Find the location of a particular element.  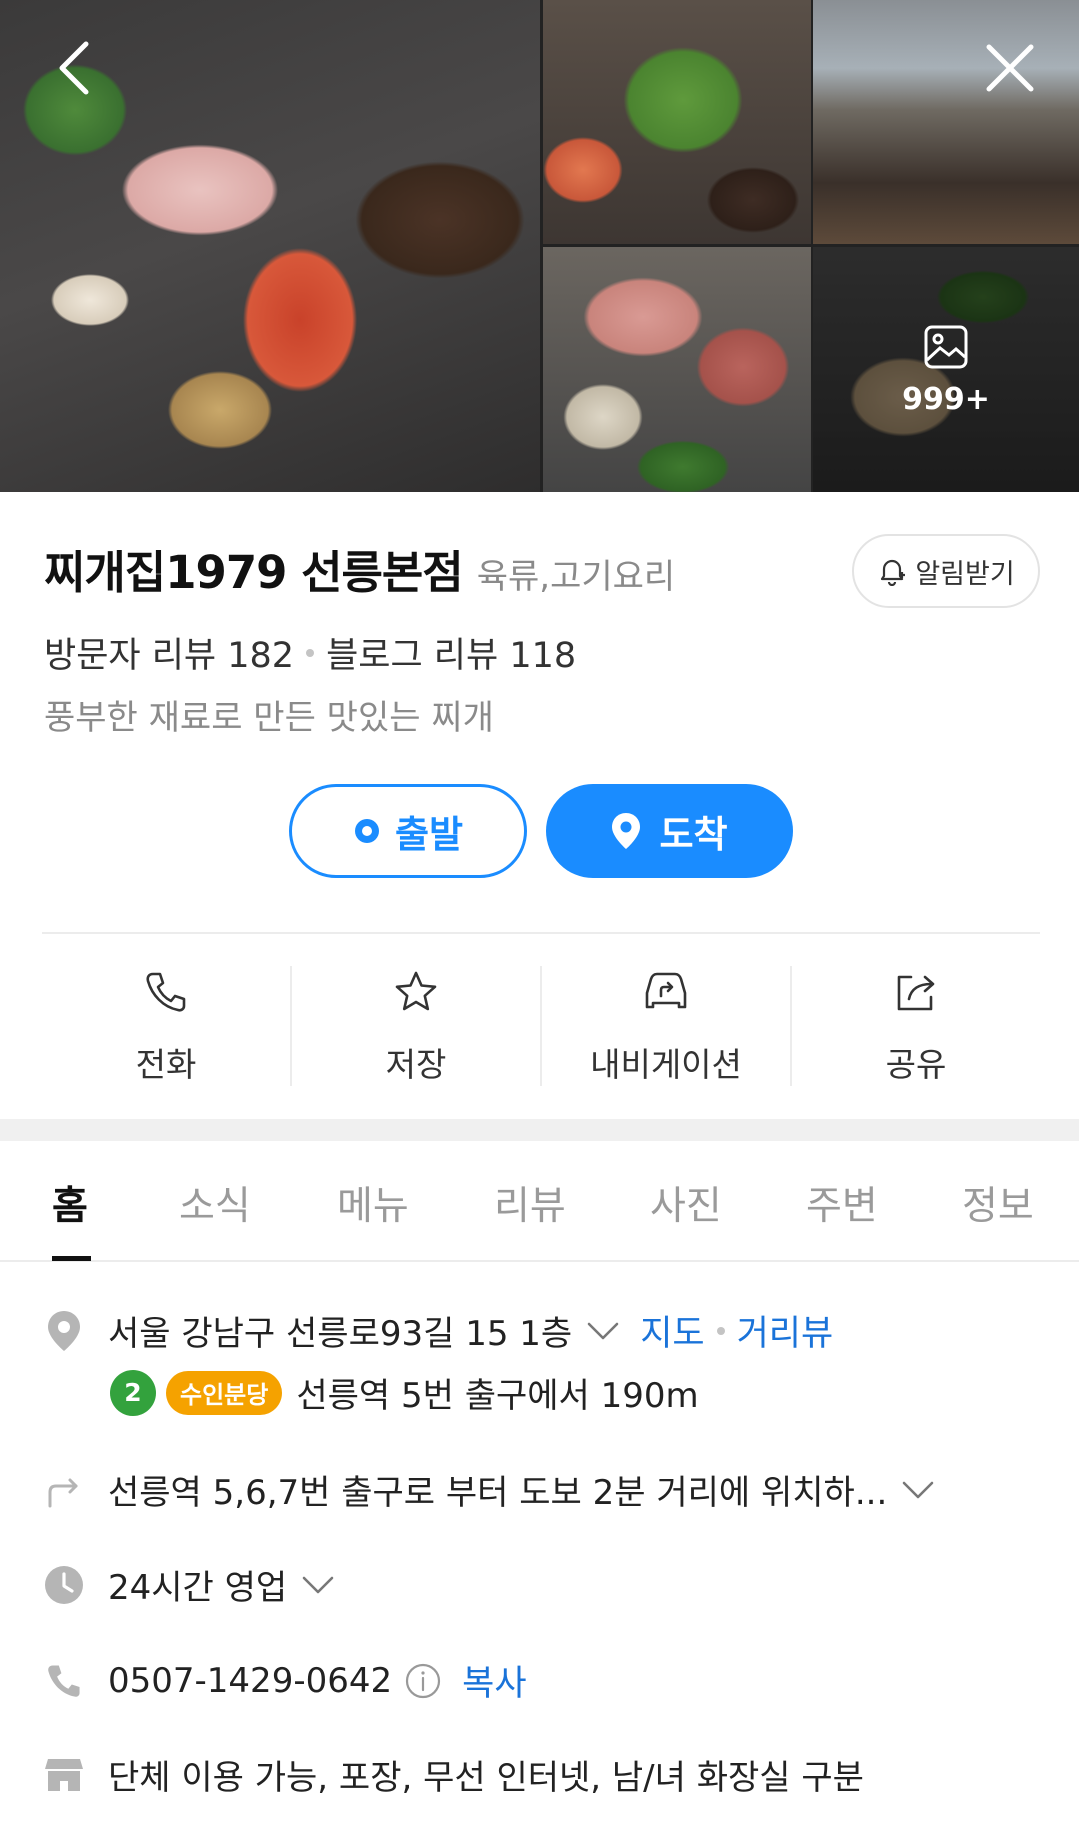

alarm-button: 알림받기 is located at coordinates (946, 571).